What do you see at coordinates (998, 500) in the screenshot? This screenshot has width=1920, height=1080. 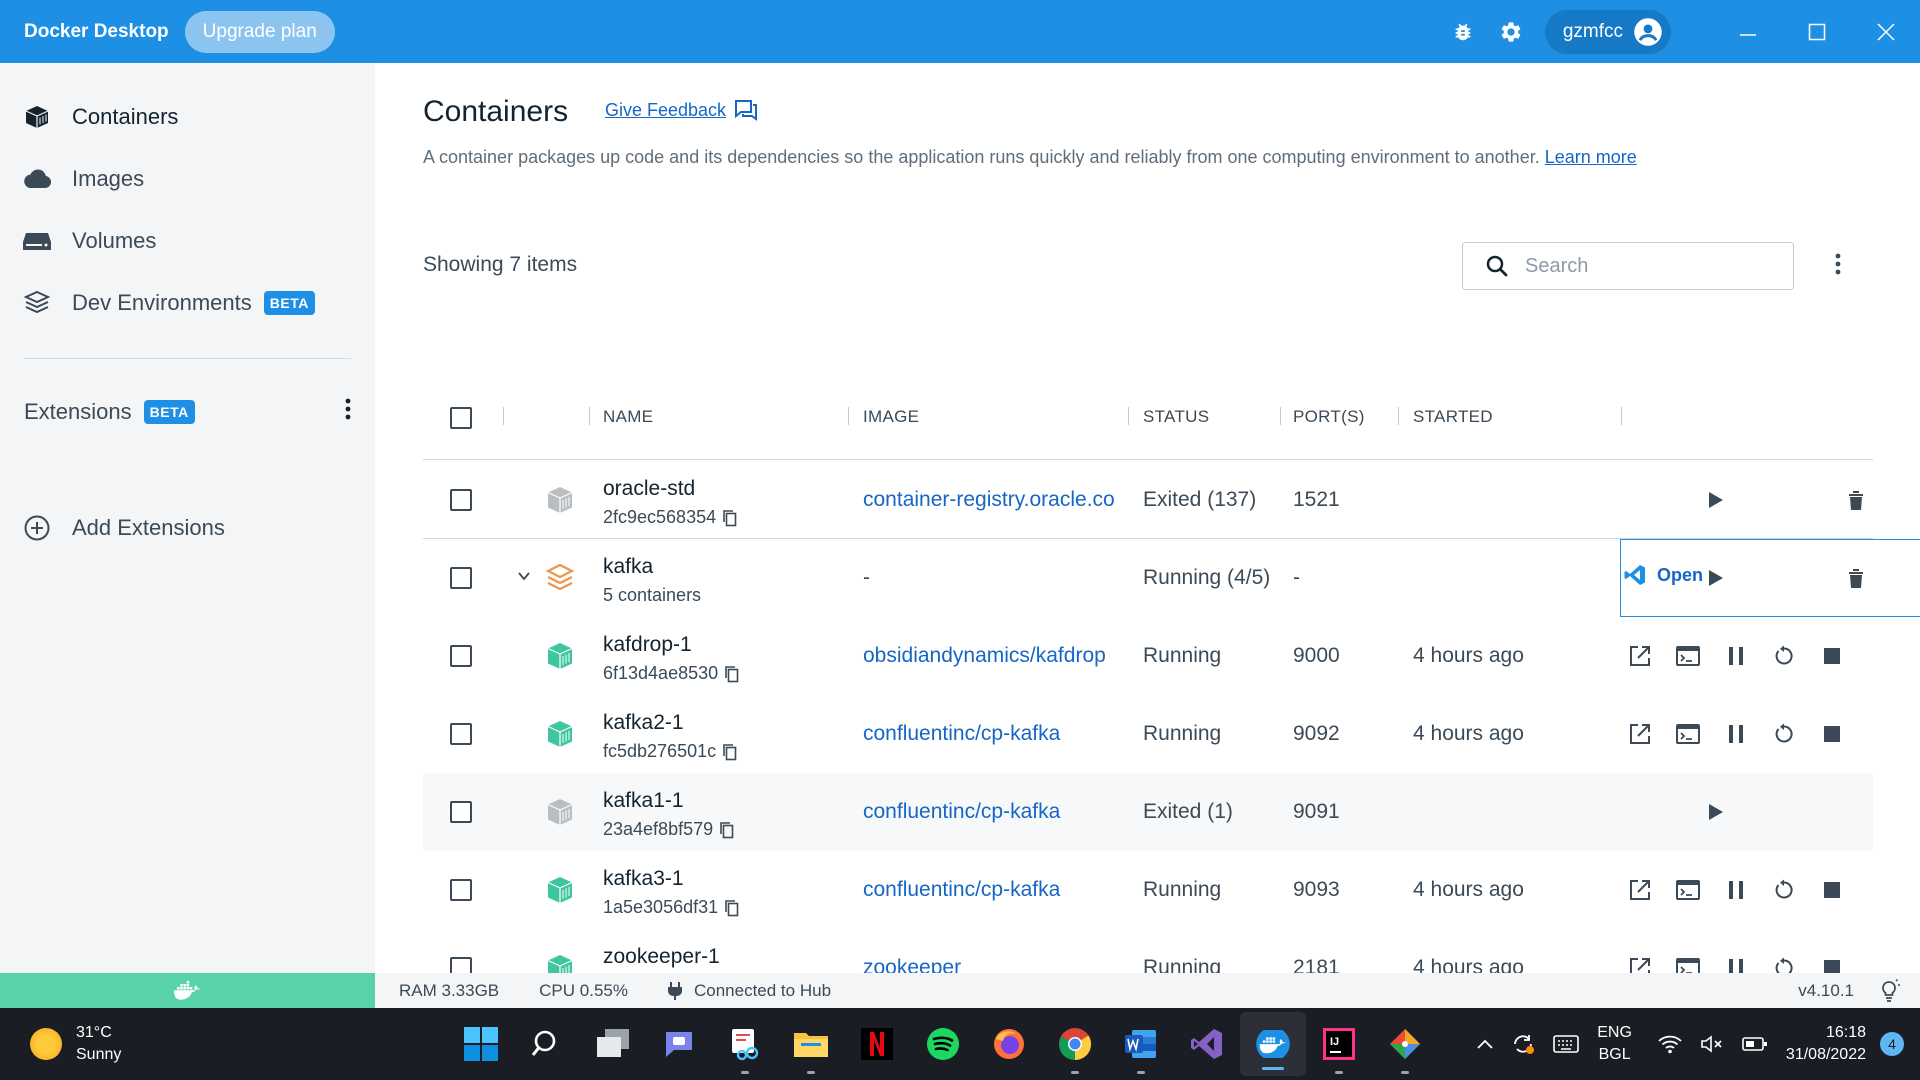 I see `container-image-link: container-registry.oracle.co` at bounding box center [998, 500].